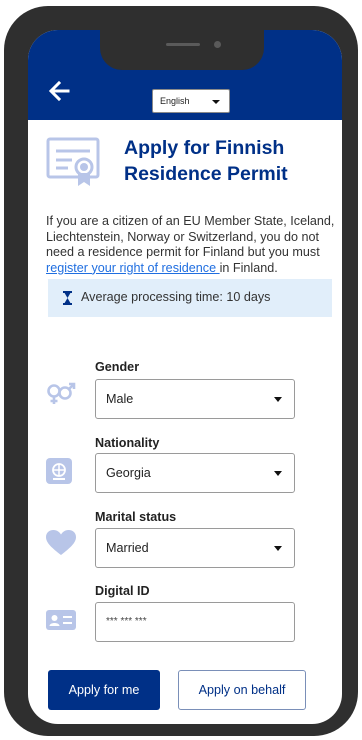 The image size is (362, 740). What do you see at coordinates (59, 471) in the screenshot?
I see `passport-icon` at bounding box center [59, 471].